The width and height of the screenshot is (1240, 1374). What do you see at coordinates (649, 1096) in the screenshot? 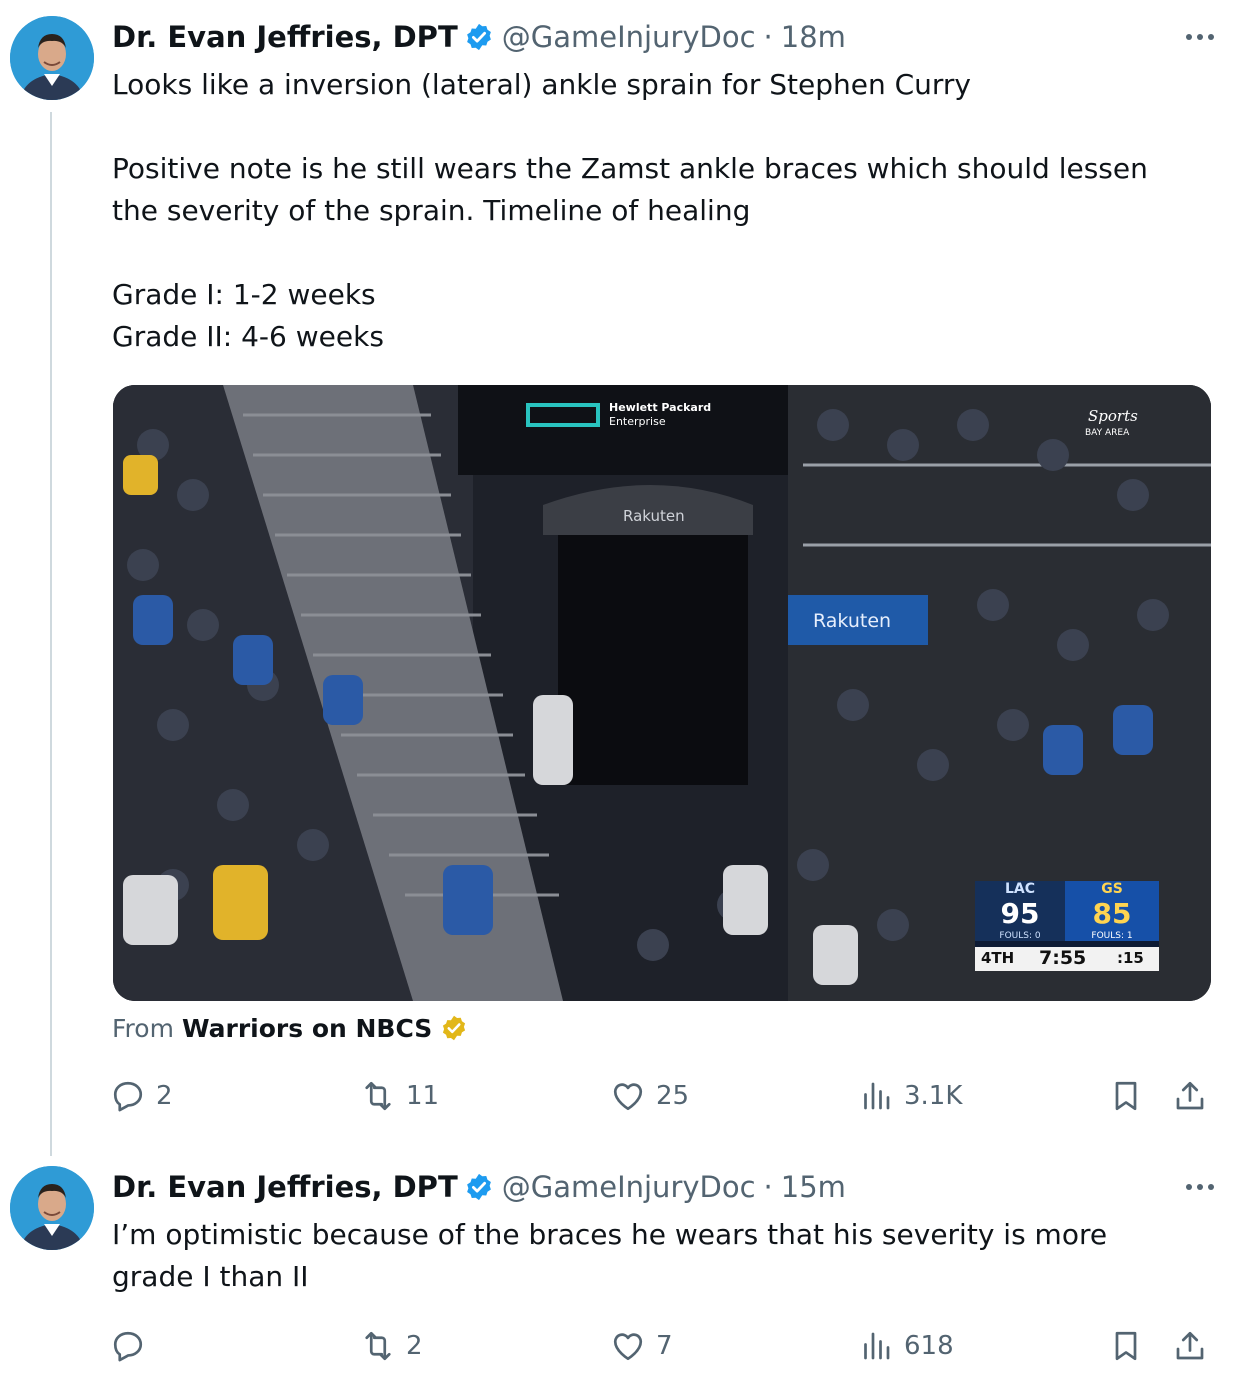
I see `like-button: 25` at bounding box center [649, 1096].